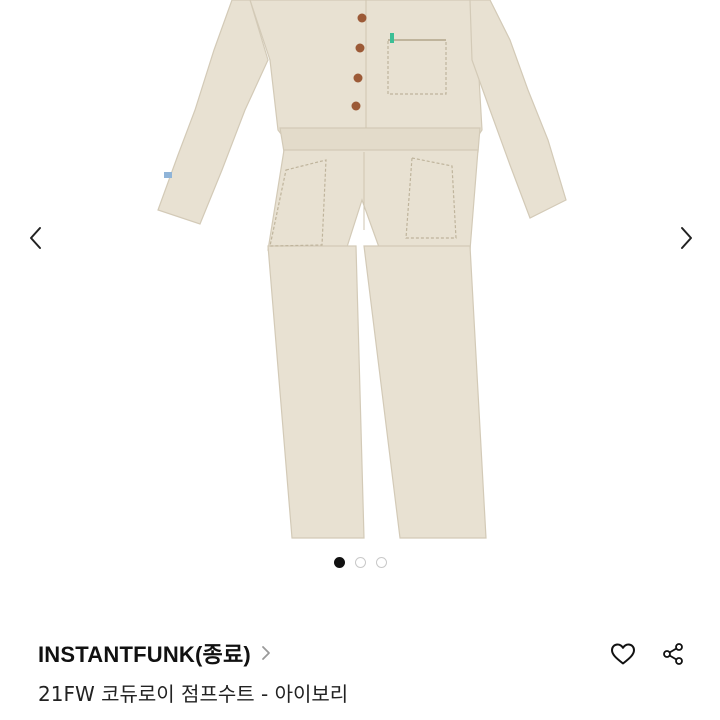  I want to click on like-button, so click(623, 654).